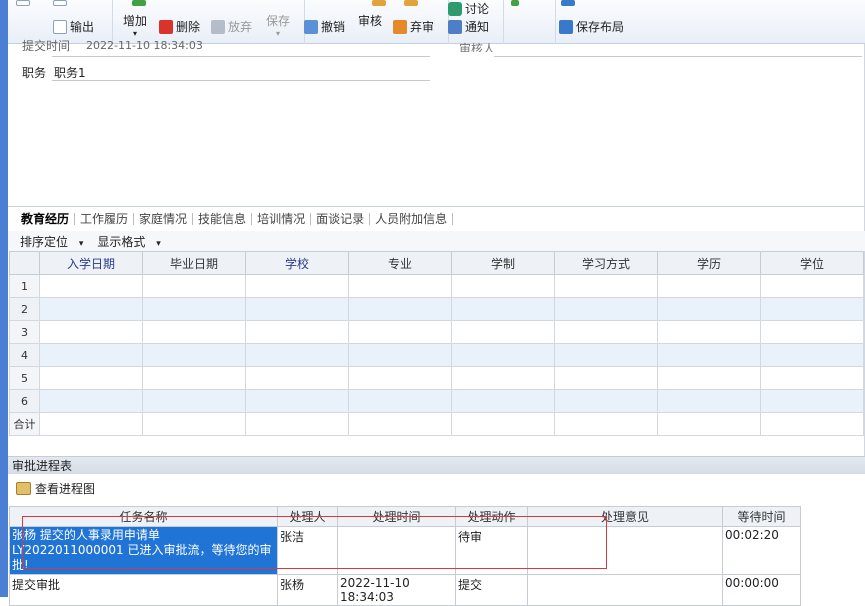 This screenshot has height=606, width=865. What do you see at coordinates (179, 26) in the screenshot?
I see `delete-button: 删除` at bounding box center [179, 26].